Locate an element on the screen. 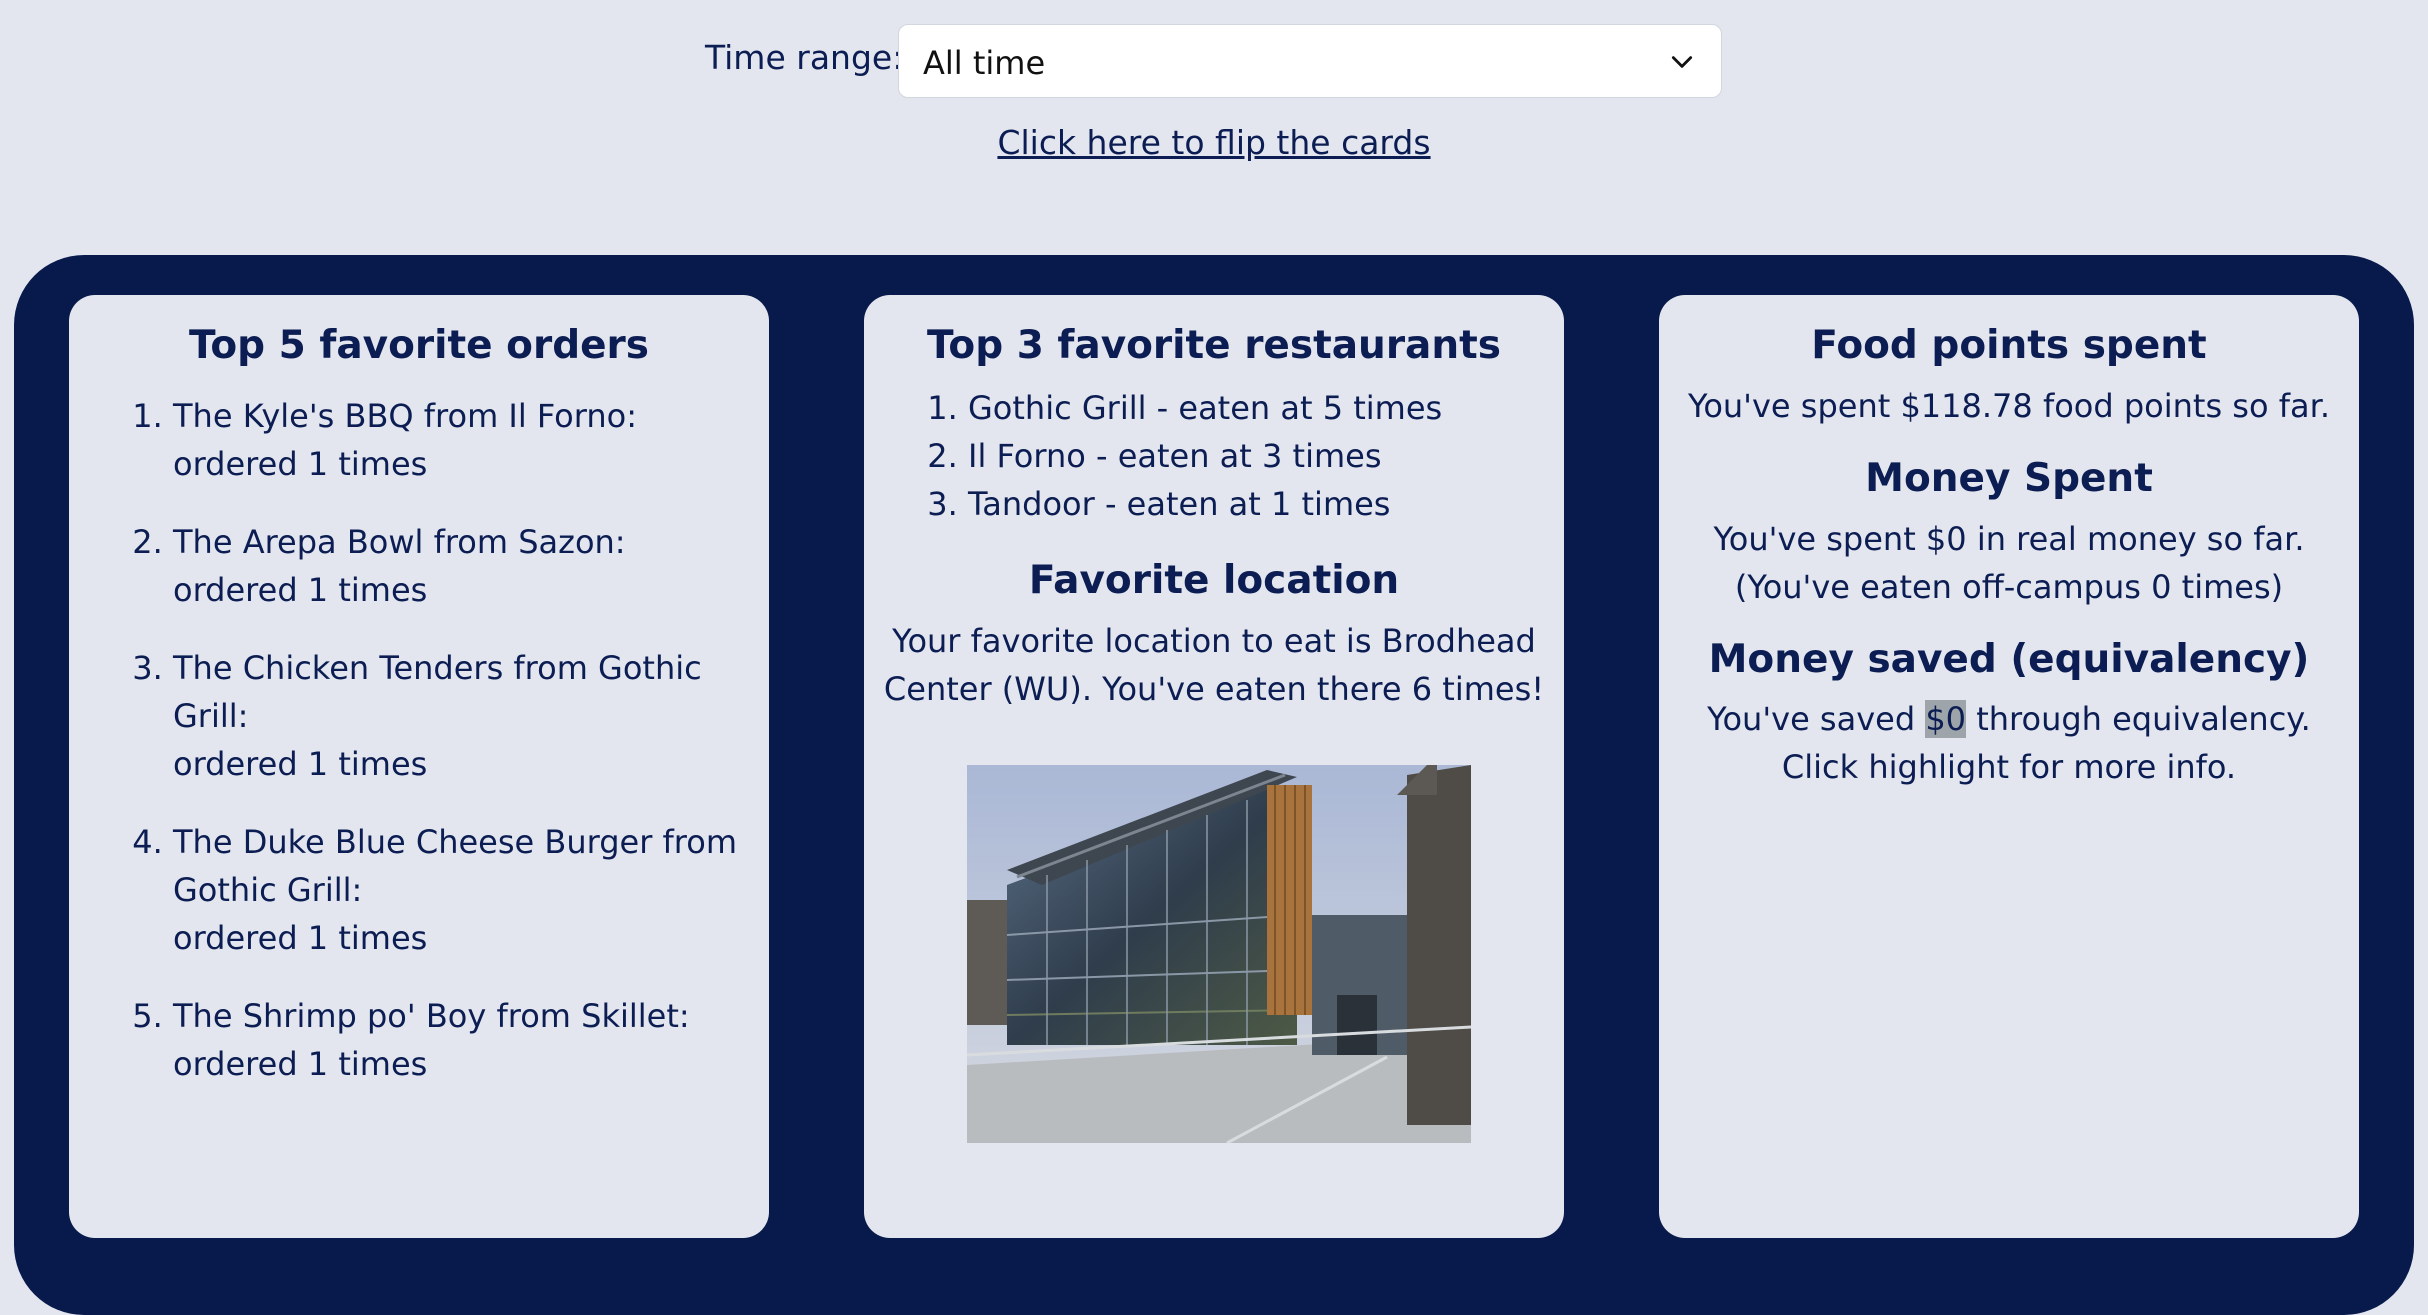 The width and height of the screenshot is (2428, 1315). card-title: Top 3 favorite restaurants is located at coordinates (1214, 345).